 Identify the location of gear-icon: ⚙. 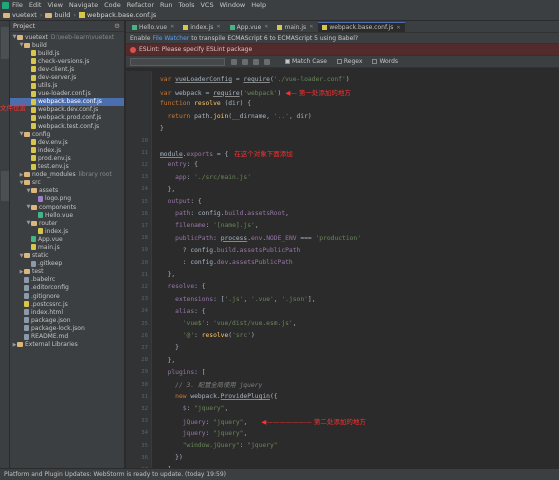
(117, 26).